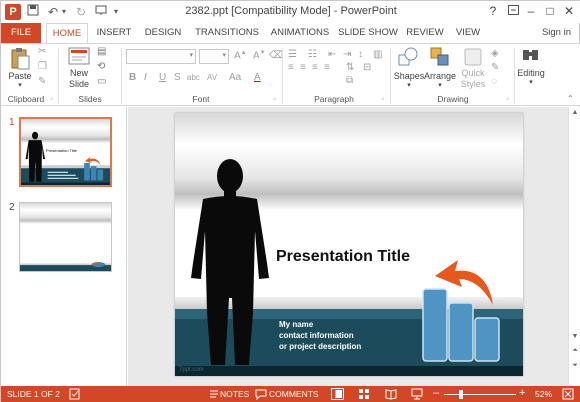 The width and height of the screenshot is (580, 402). What do you see at coordinates (212, 77) in the screenshot?
I see `character-spacing-button: AV` at bounding box center [212, 77].